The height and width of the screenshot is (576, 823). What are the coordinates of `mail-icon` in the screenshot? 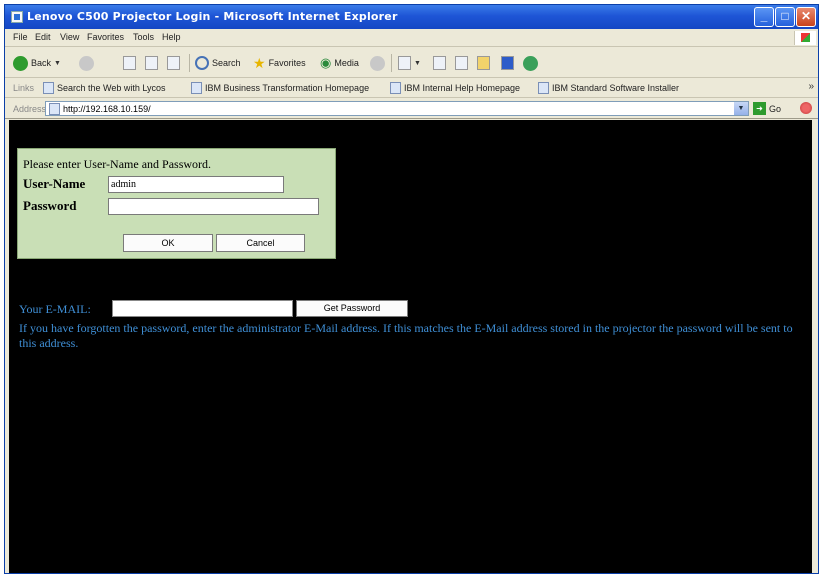 It's located at (404, 63).